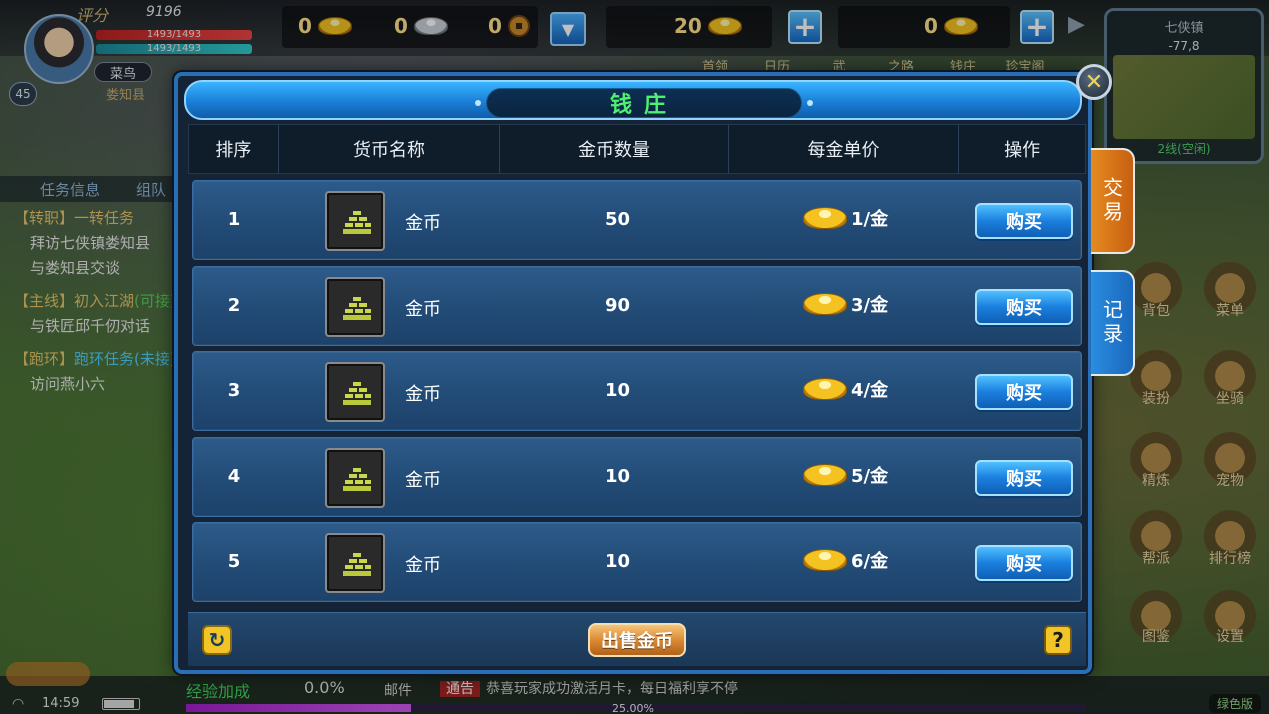 This screenshot has width=1269, height=714. I want to click on row-rank: 4, so click(234, 476).